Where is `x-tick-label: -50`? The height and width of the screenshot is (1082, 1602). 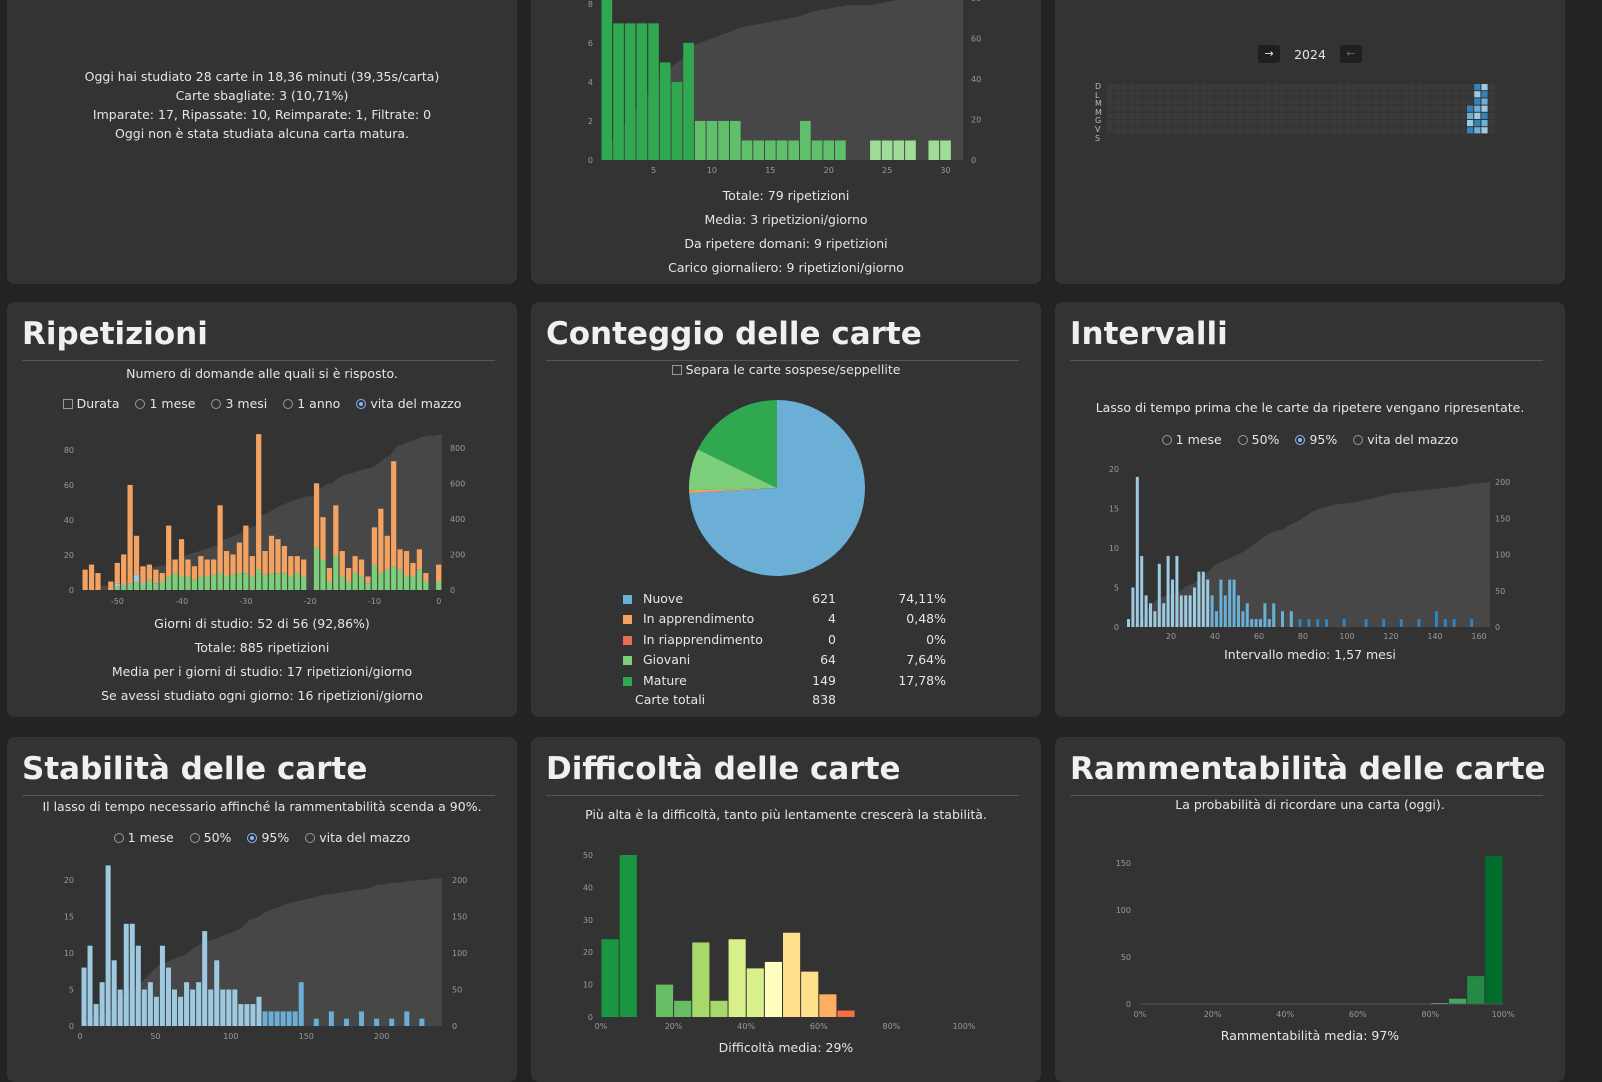
x-tick-label: -50 is located at coordinates (117, 601).